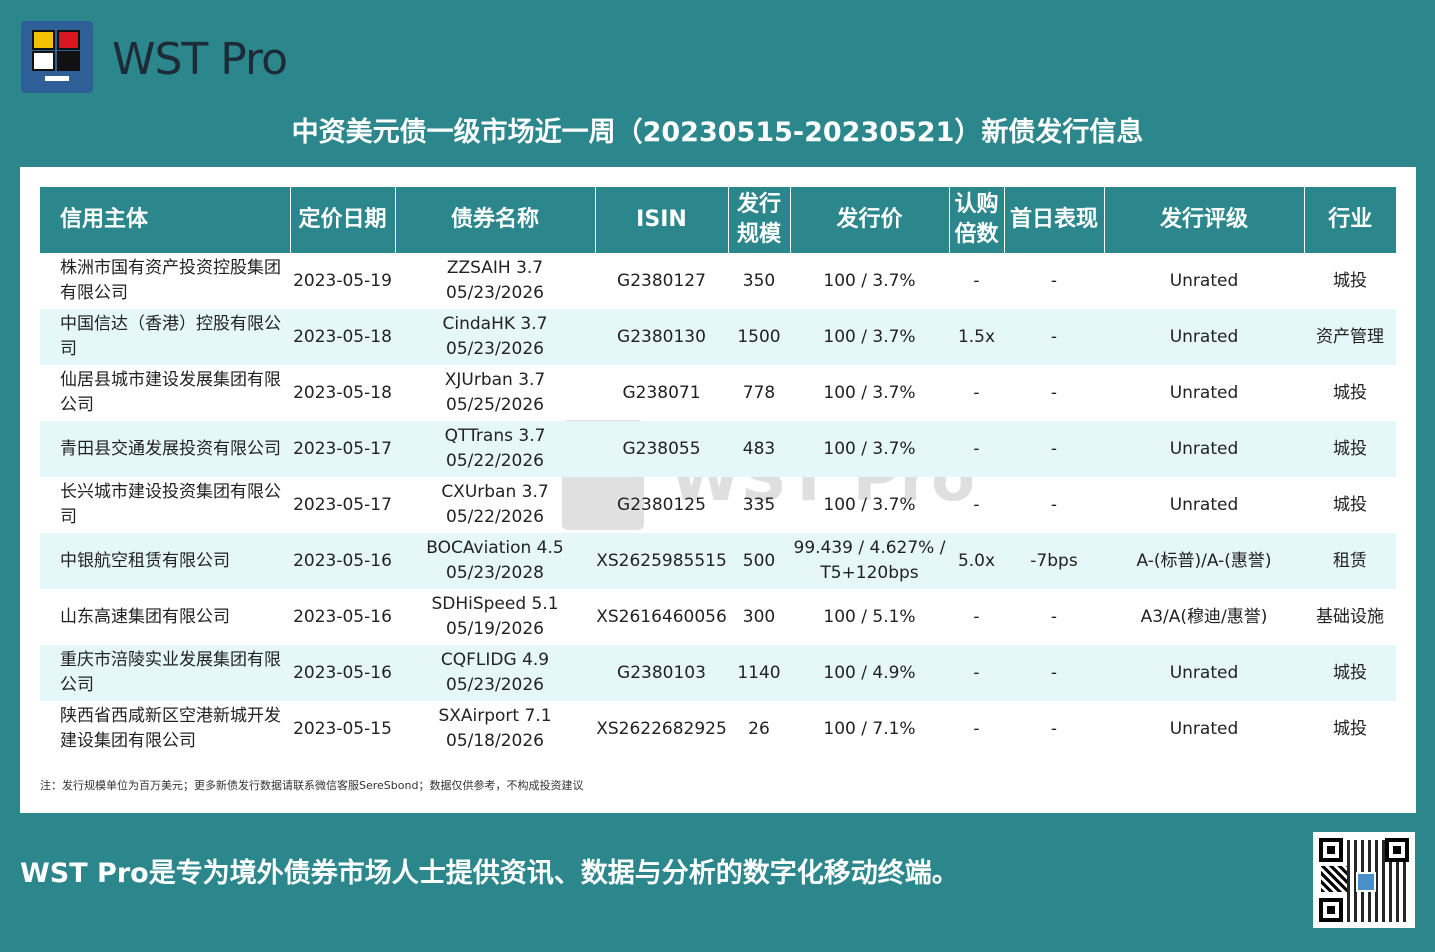  I want to click on cell-issuer: 青田县交通发展投资有限公司, so click(165, 449).